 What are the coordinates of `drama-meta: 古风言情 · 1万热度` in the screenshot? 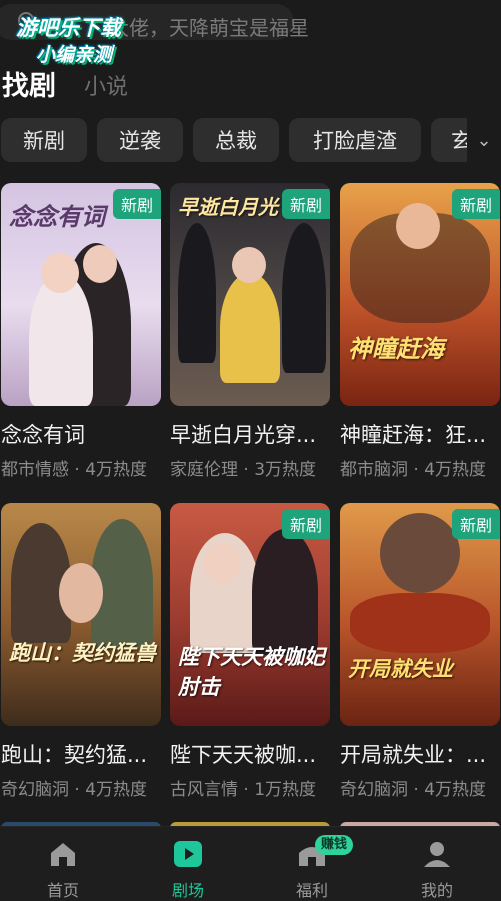 It's located at (243, 790).